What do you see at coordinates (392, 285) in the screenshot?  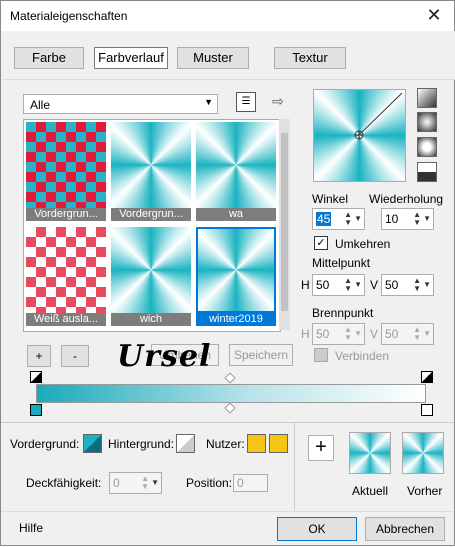 I see `mittel-v-value: 50` at bounding box center [392, 285].